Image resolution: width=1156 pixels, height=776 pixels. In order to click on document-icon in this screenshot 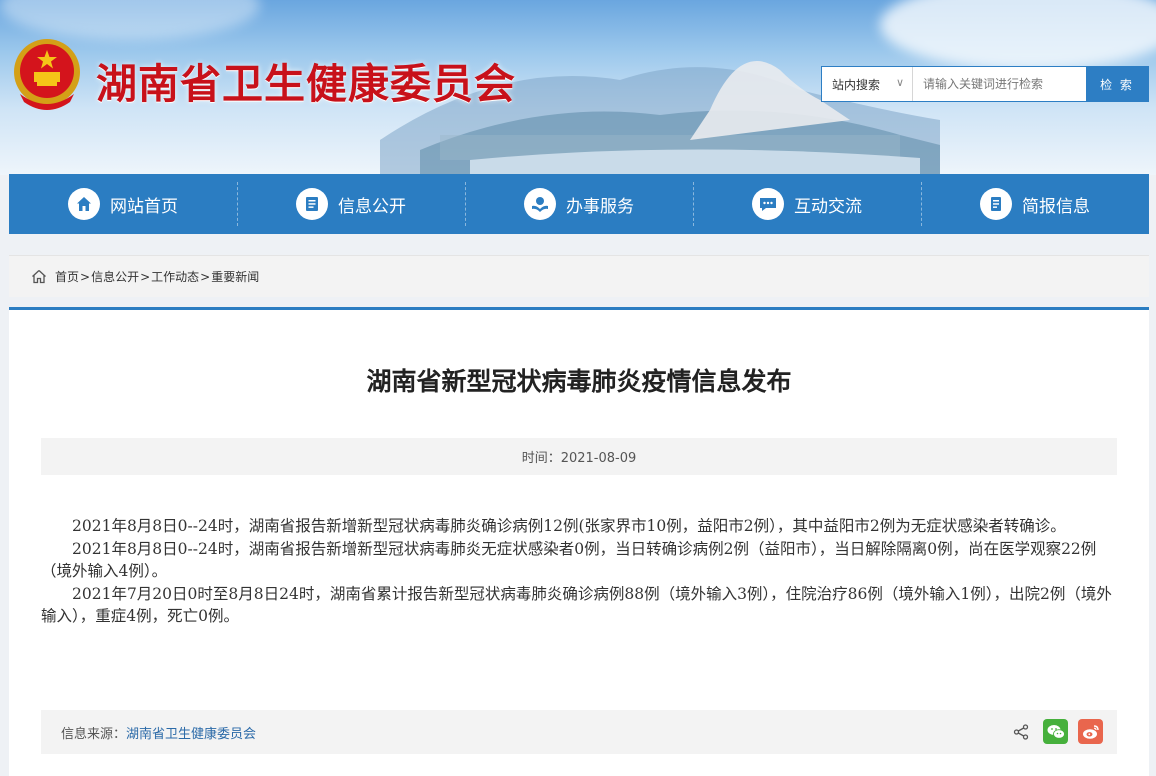, I will do `click(312, 204)`.